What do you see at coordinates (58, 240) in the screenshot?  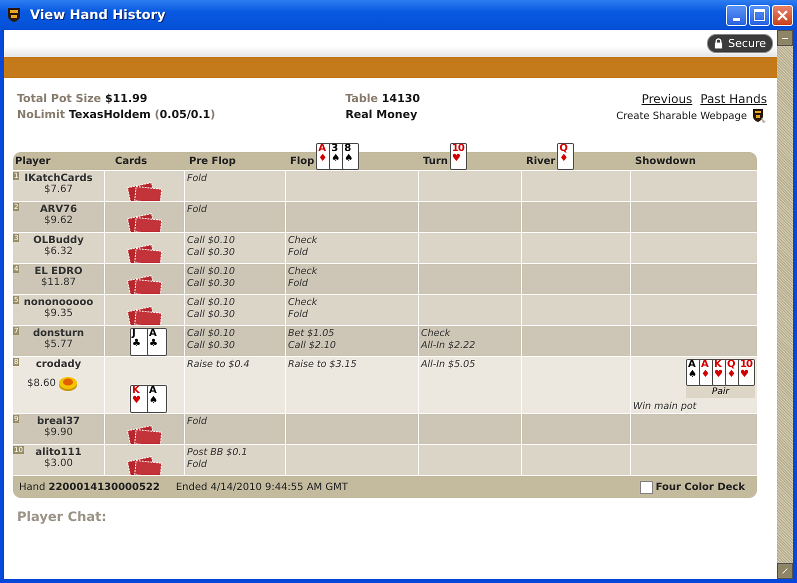 I see `player-name: OLBuddy` at bounding box center [58, 240].